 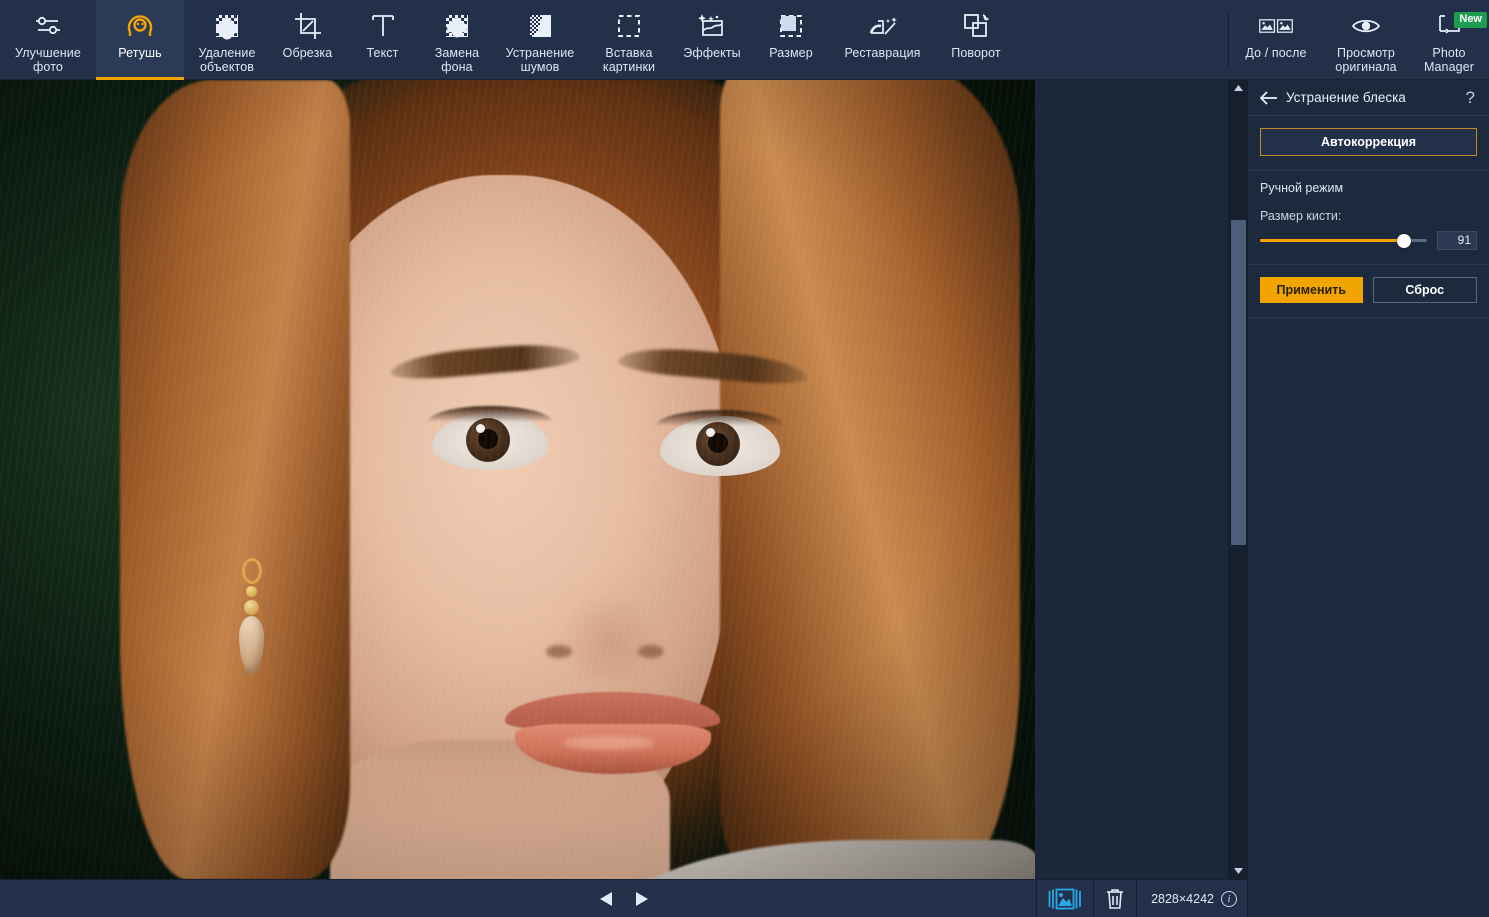 I want to click on brush-size-value: 91, so click(x=1457, y=240).